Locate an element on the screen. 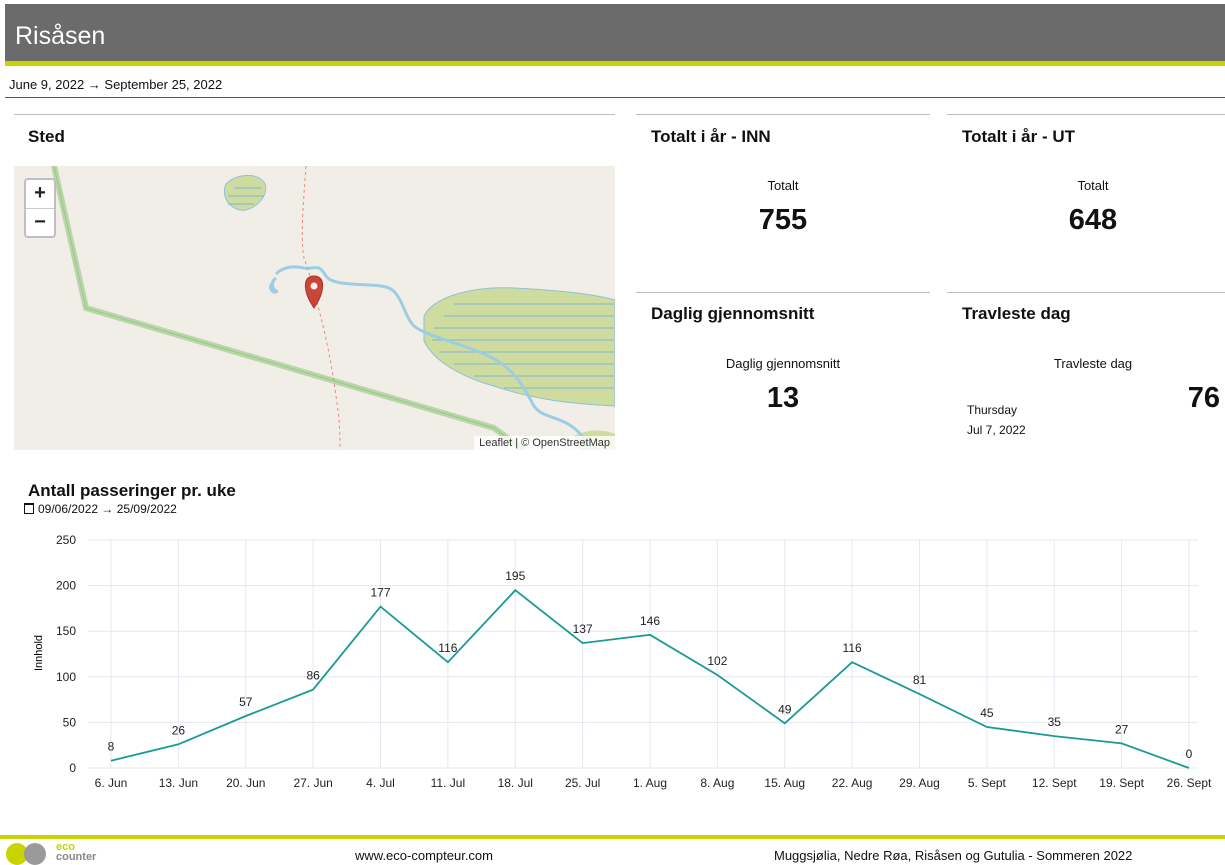 This screenshot has height=865, width=1225. x-tick-label: 15. Aug is located at coordinates (784, 783).